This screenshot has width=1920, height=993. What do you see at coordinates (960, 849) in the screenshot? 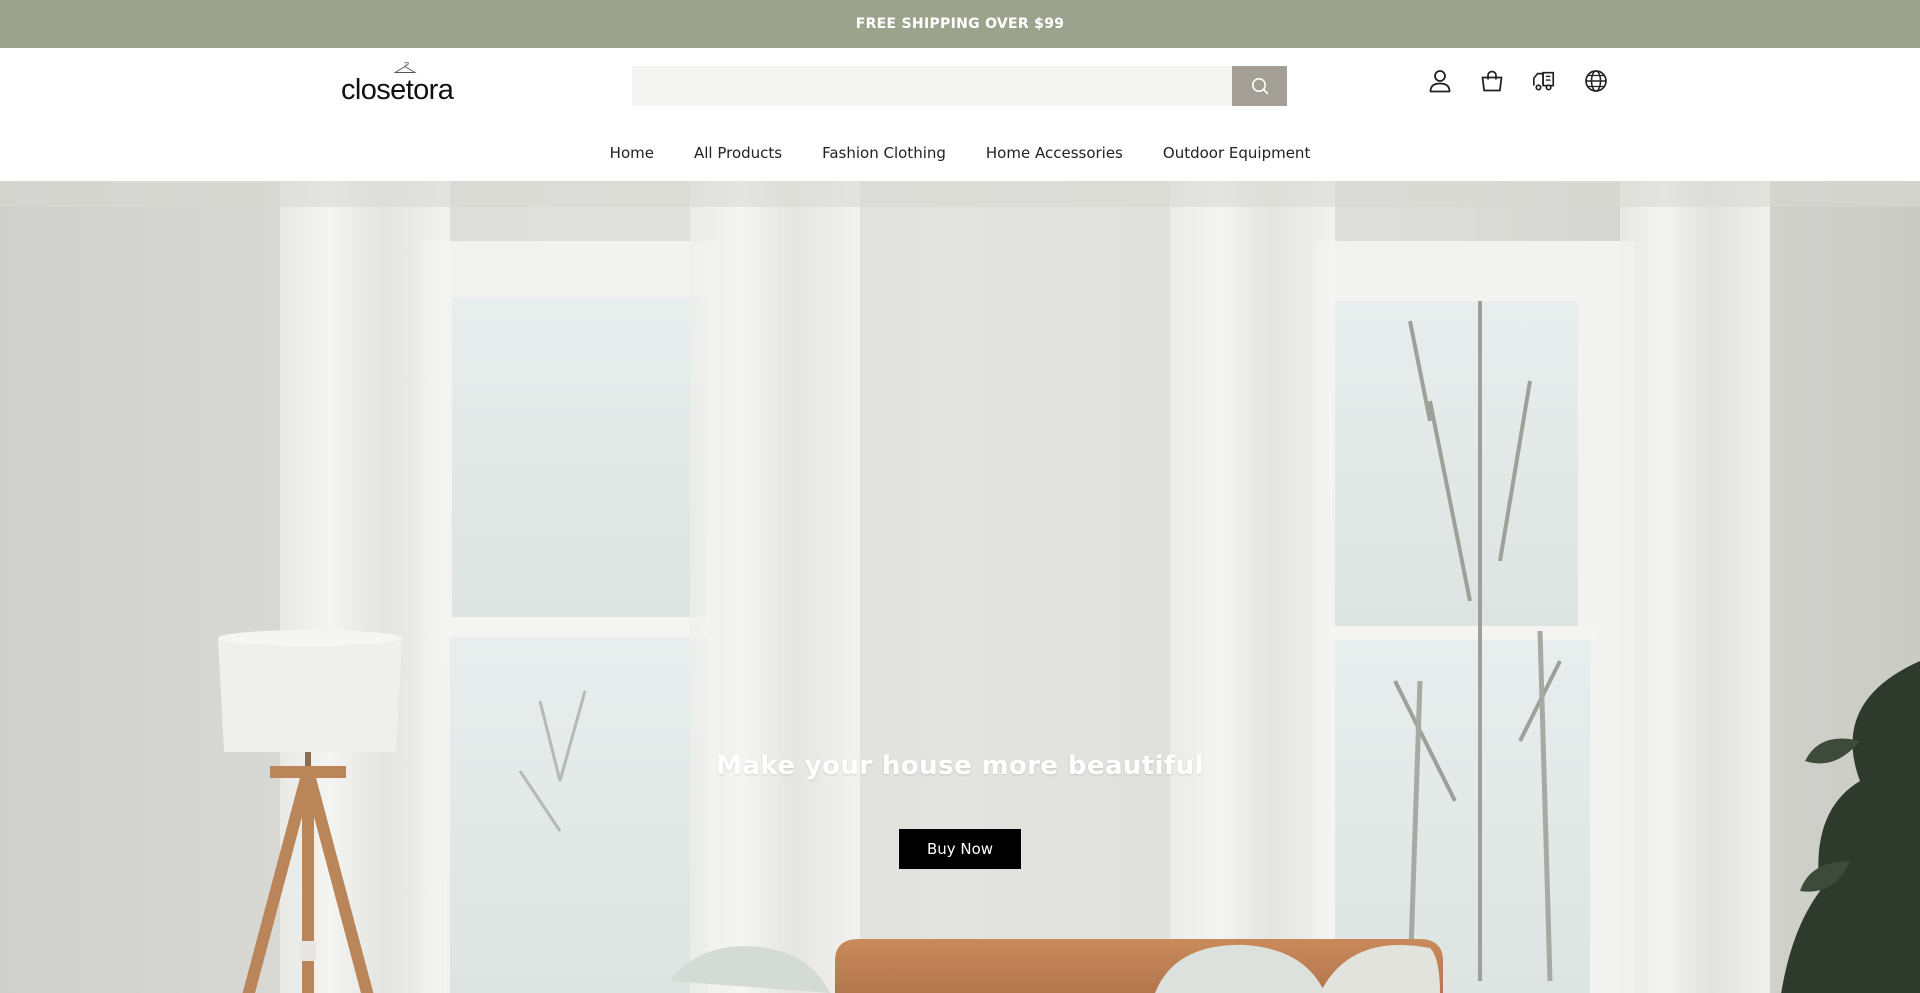
I see `buy-now-button: Buy Now` at bounding box center [960, 849].